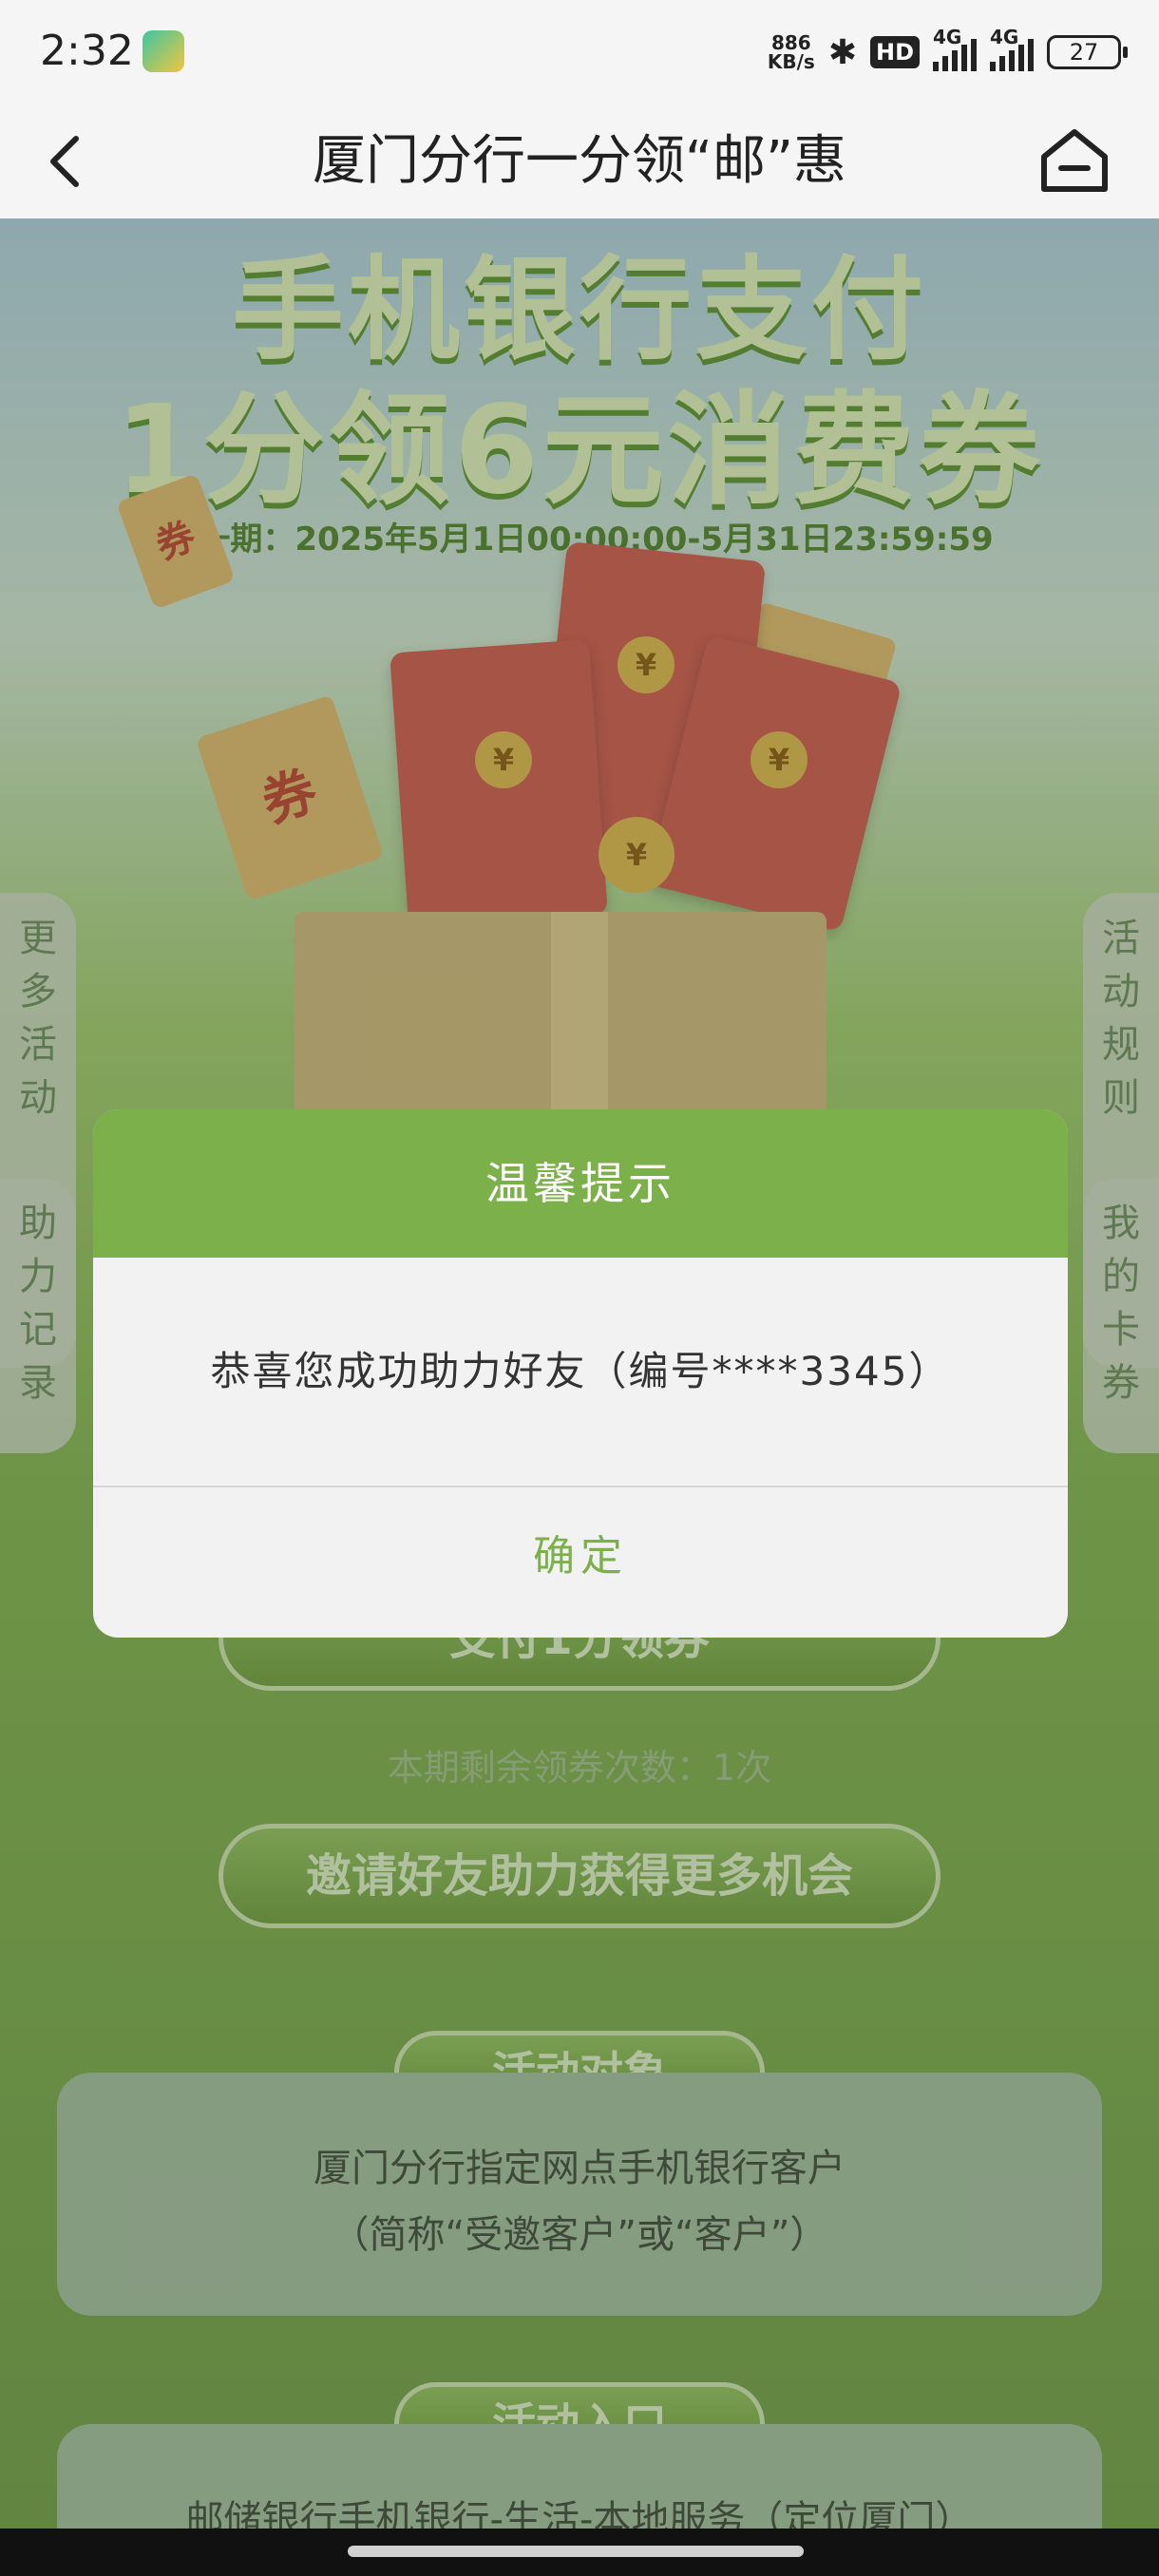 The image size is (1159, 2576). What do you see at coordinates (1087, 52) in the screenshot?
I see `battery-icon: 27` at bounding box center [1087, 52].